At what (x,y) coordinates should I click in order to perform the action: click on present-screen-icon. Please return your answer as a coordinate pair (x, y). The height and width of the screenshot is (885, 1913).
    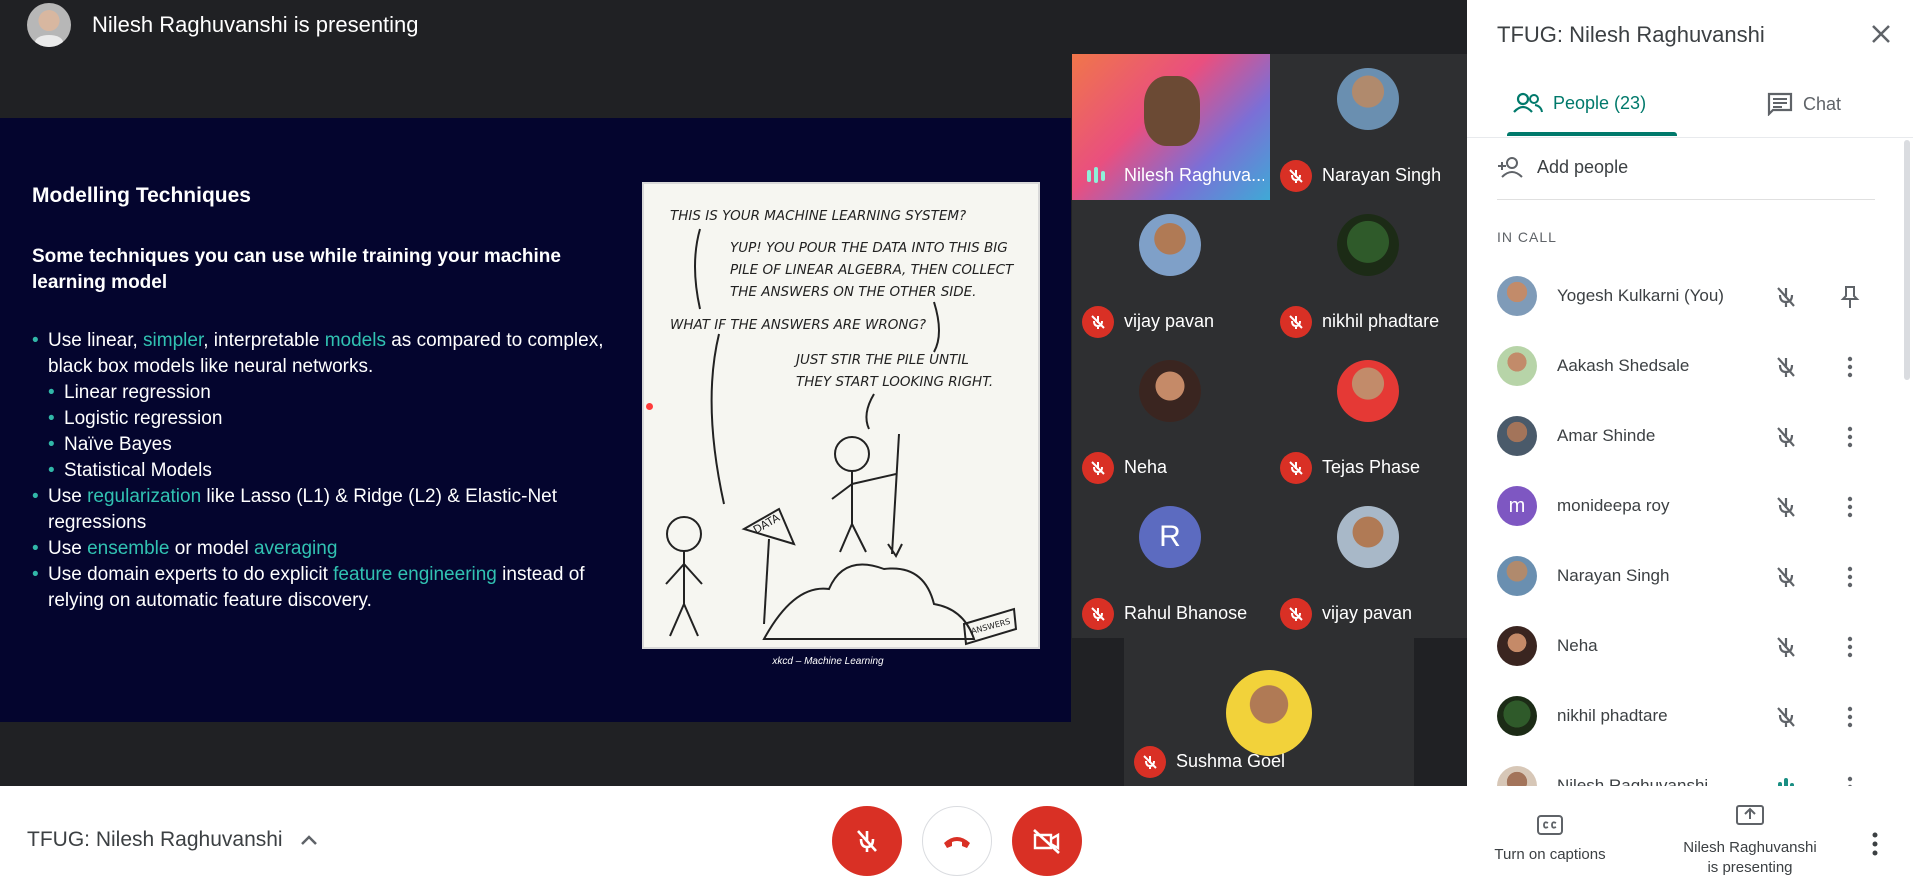
    Looking at the image, I should click on (1750, 815).